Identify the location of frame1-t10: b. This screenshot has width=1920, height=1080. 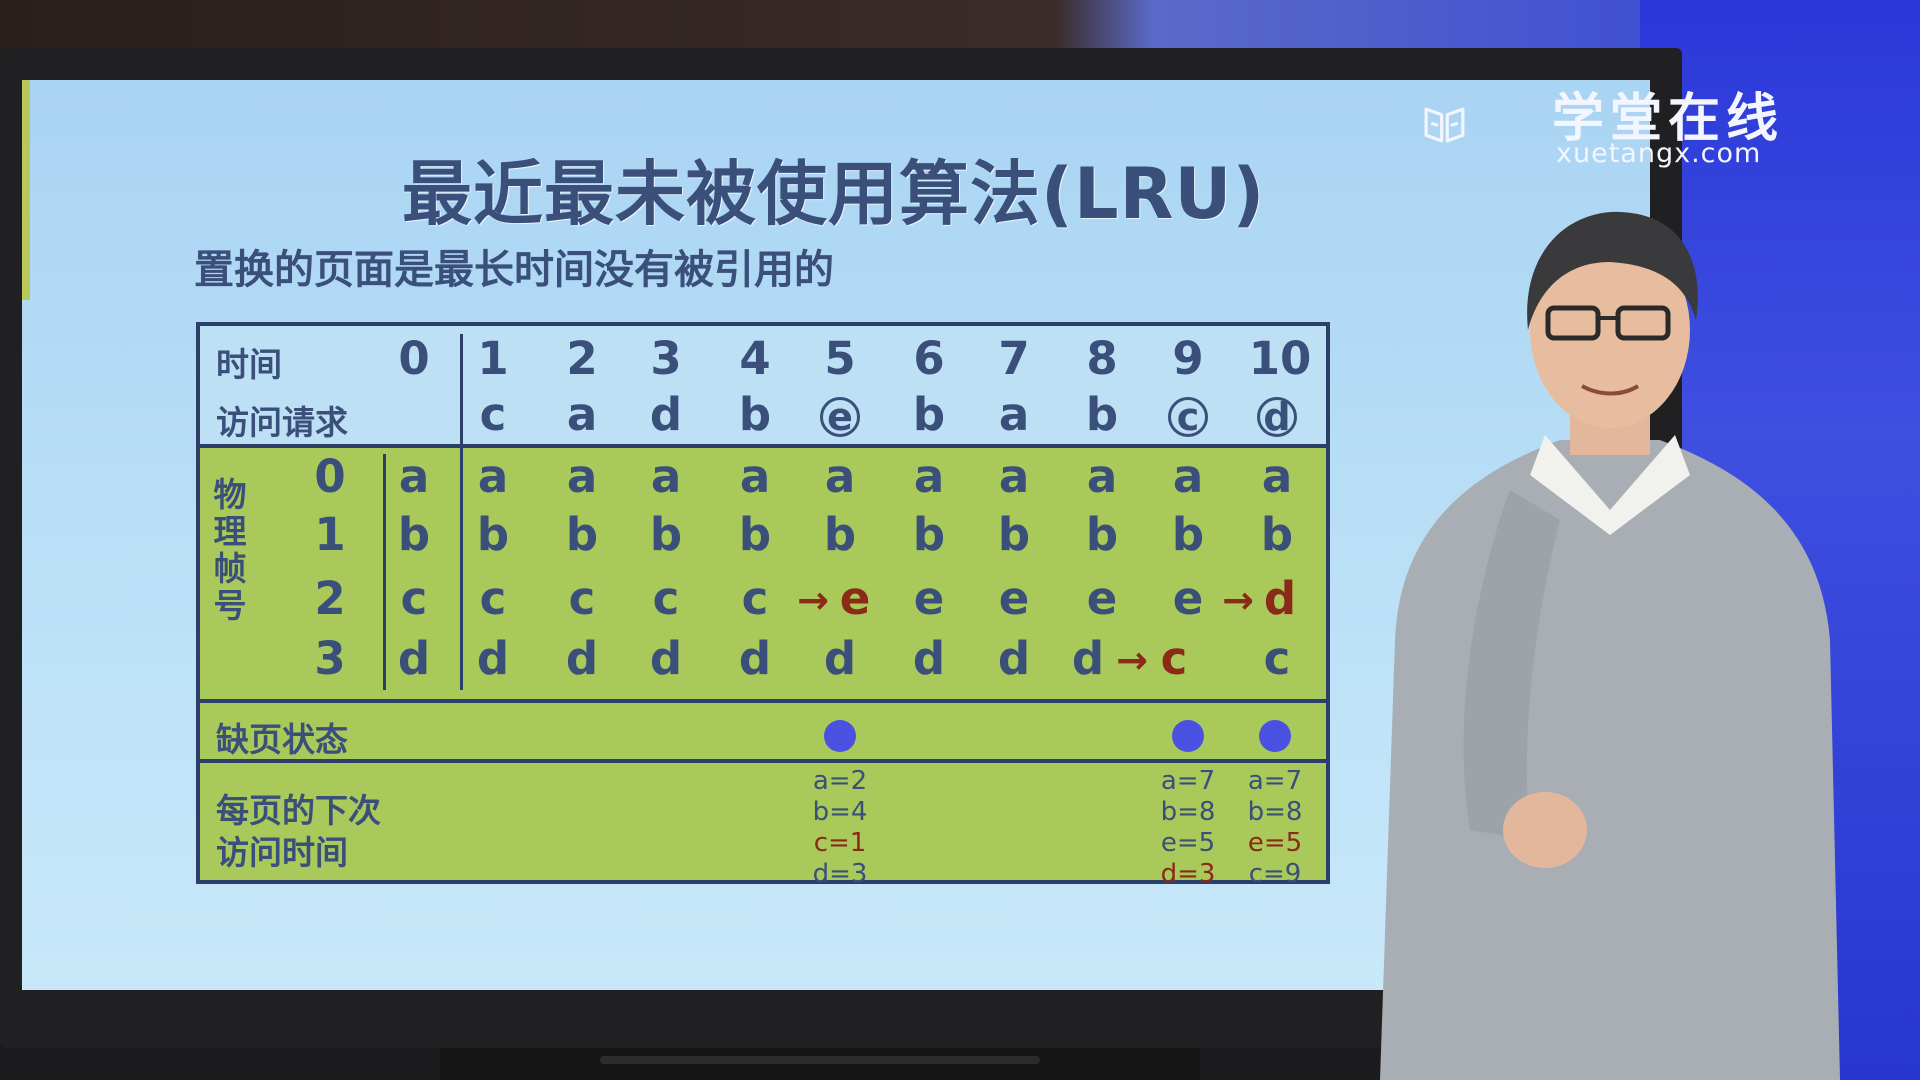
(1277, 534).